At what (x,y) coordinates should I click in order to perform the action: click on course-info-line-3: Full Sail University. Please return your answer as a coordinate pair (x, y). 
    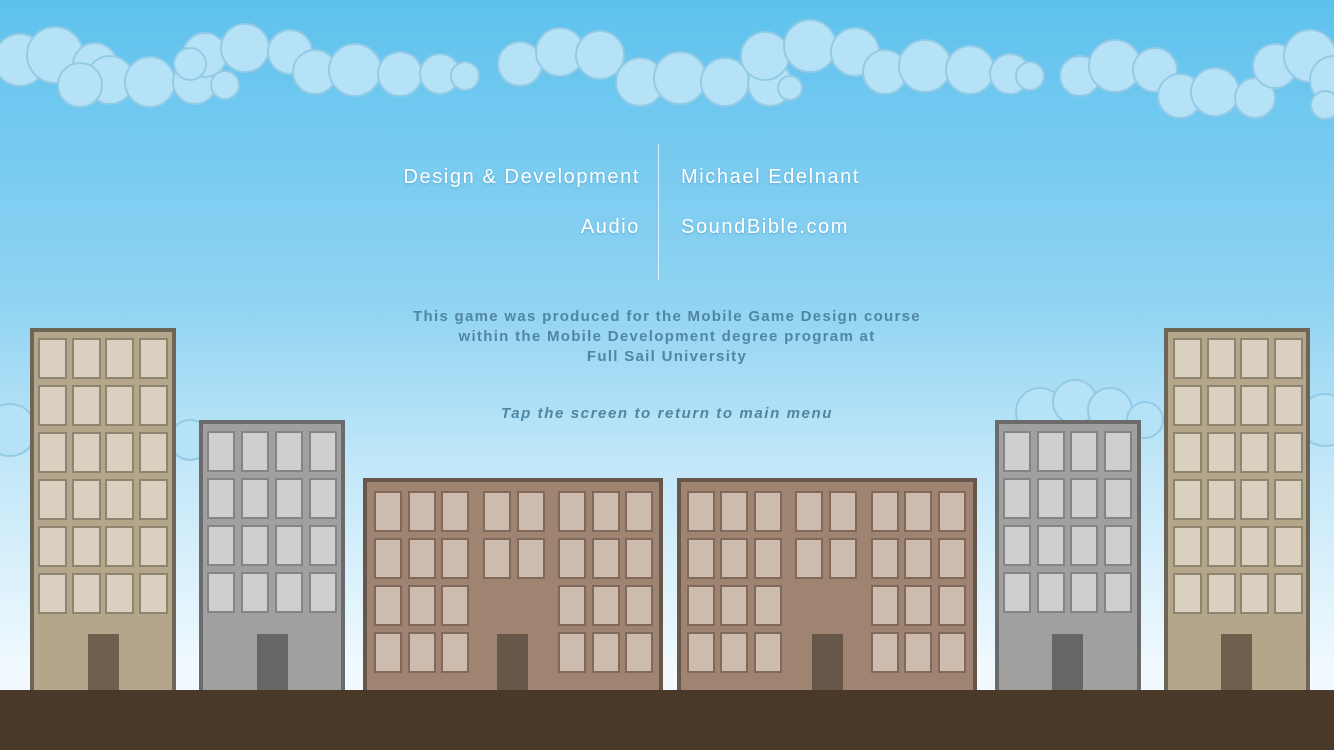
    Looking at the image, I should click on (667, 356).